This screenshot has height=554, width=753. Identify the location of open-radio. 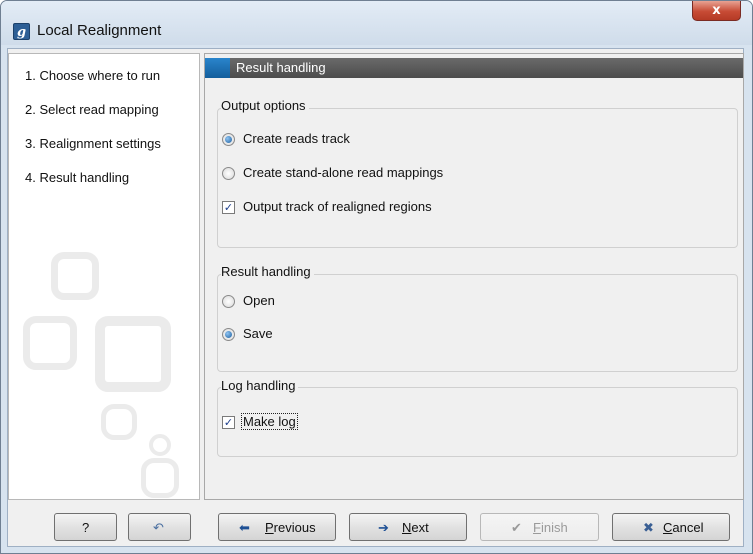
(228, 301).